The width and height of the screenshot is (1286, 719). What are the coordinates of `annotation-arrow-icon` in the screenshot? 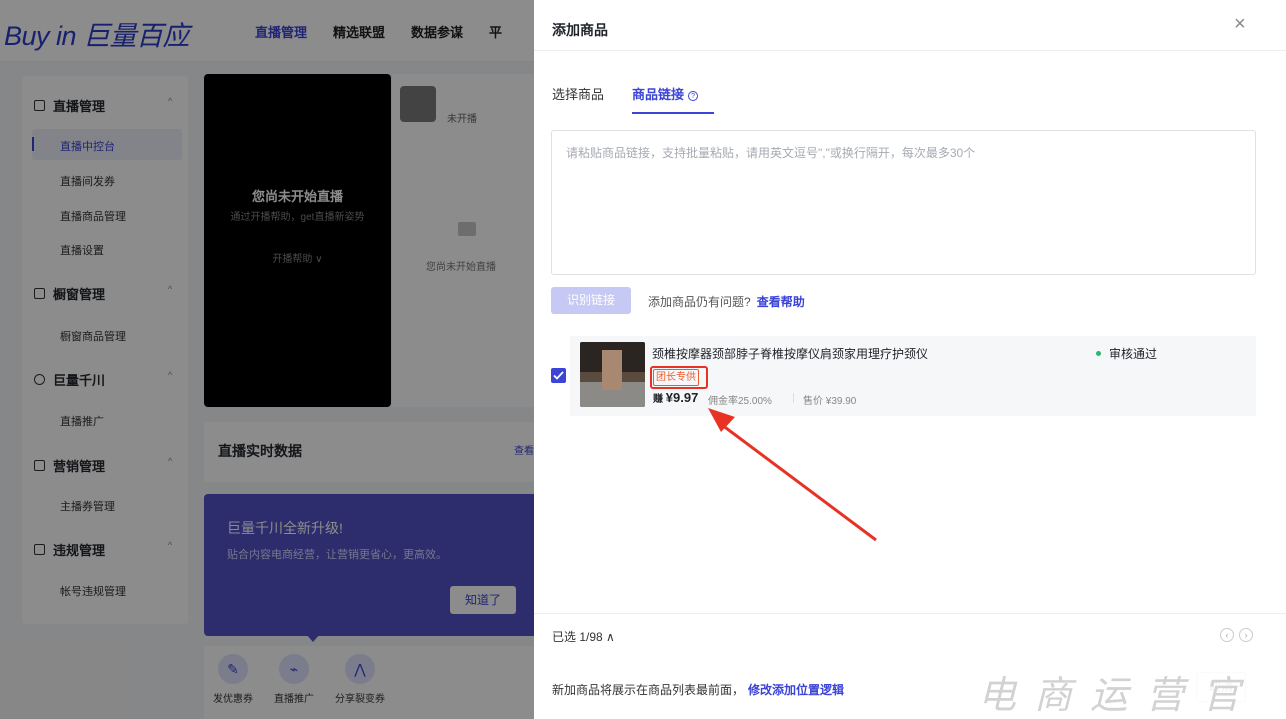 It's located at (792, 475).